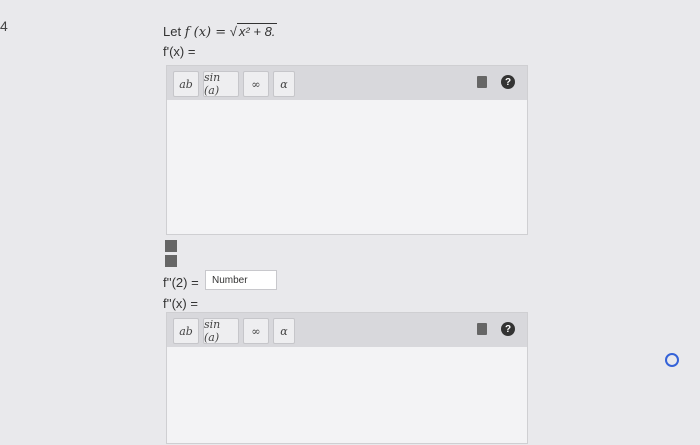 The image size is (700, 445). Describe the element at coordinates (172, 31) in the screenshot. I see `let-text: Let` at that location.